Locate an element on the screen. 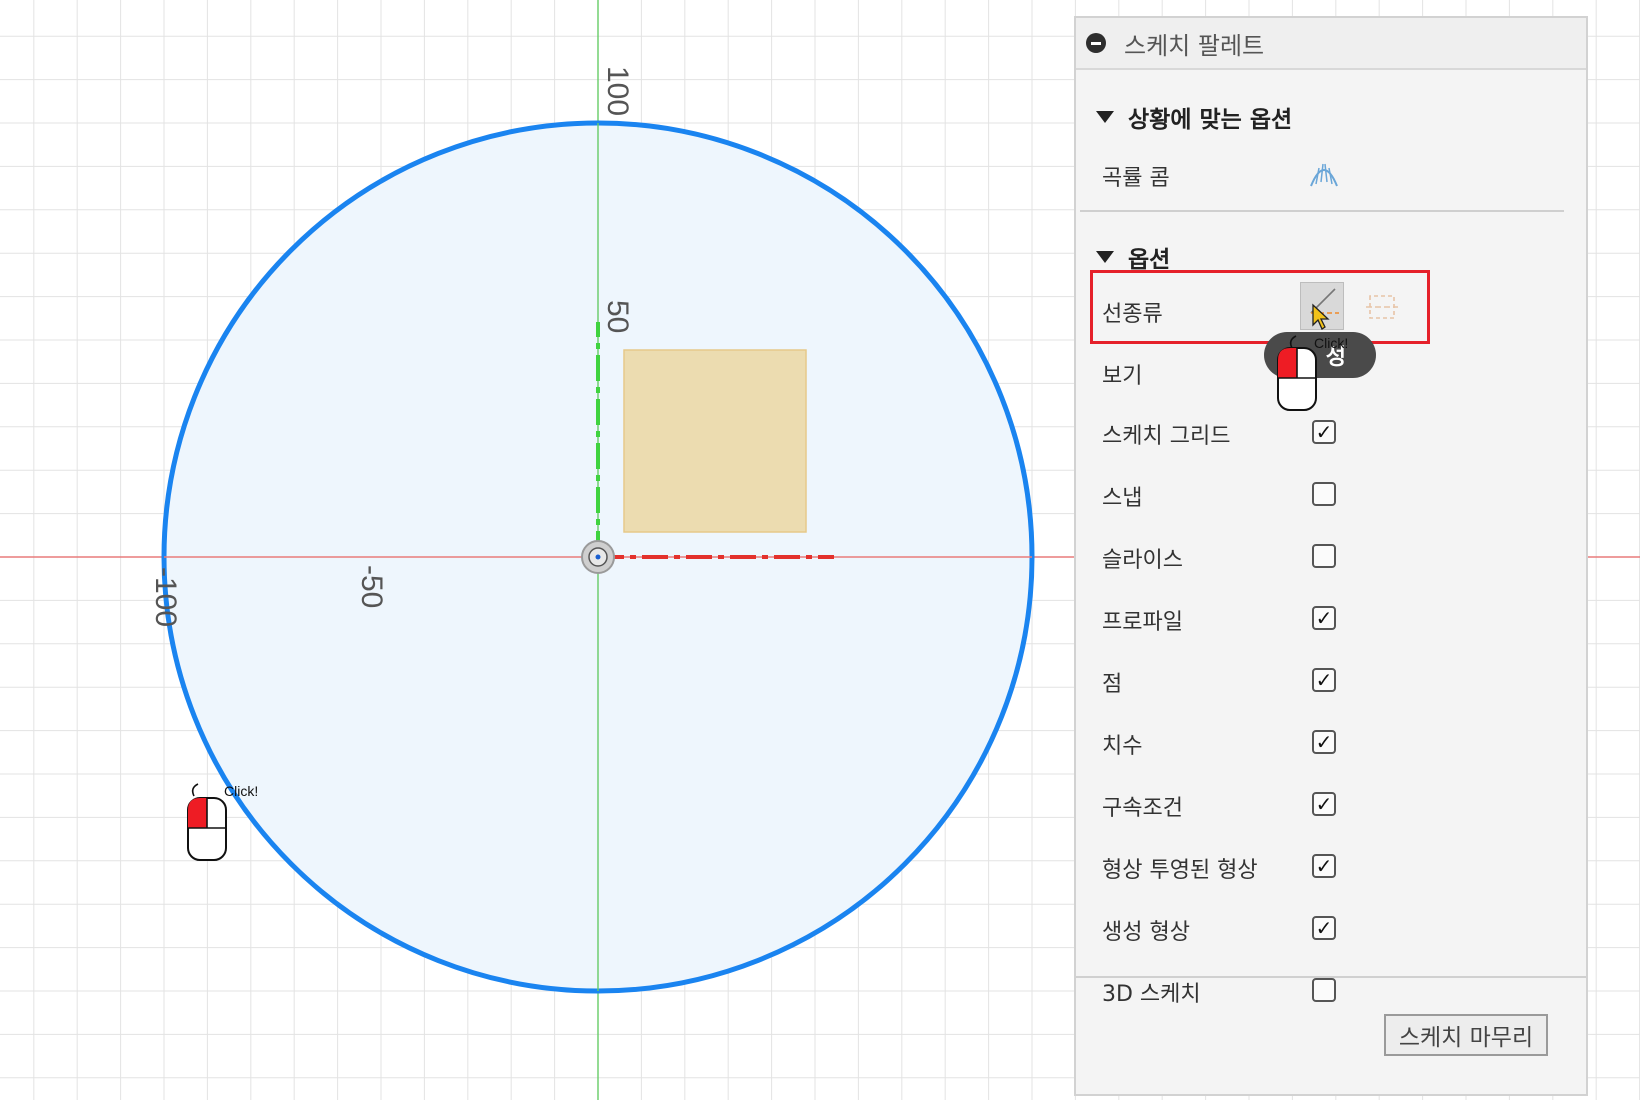 This screenshot has width=1640, height=1100. mouse-click-label-palette: Click! is located at coordinates (1331, 343).